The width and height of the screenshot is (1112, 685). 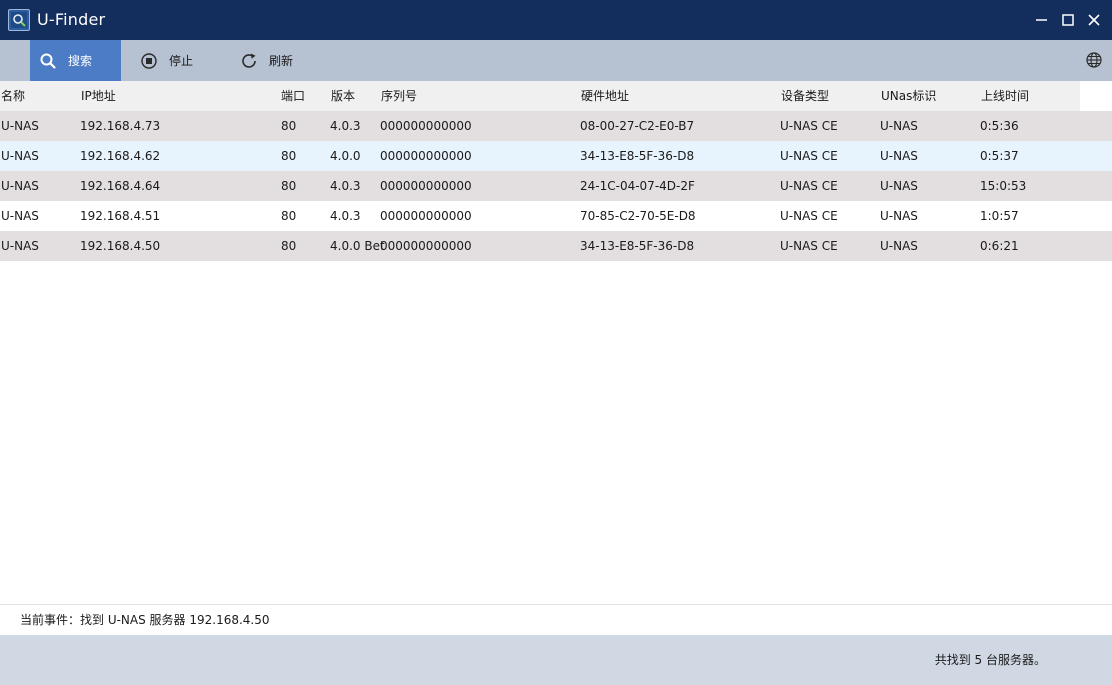 What do you see at coordinates (13, 96) in the screenshot?
I see `column-header-name: 名称` at bounding box center [13, 96].